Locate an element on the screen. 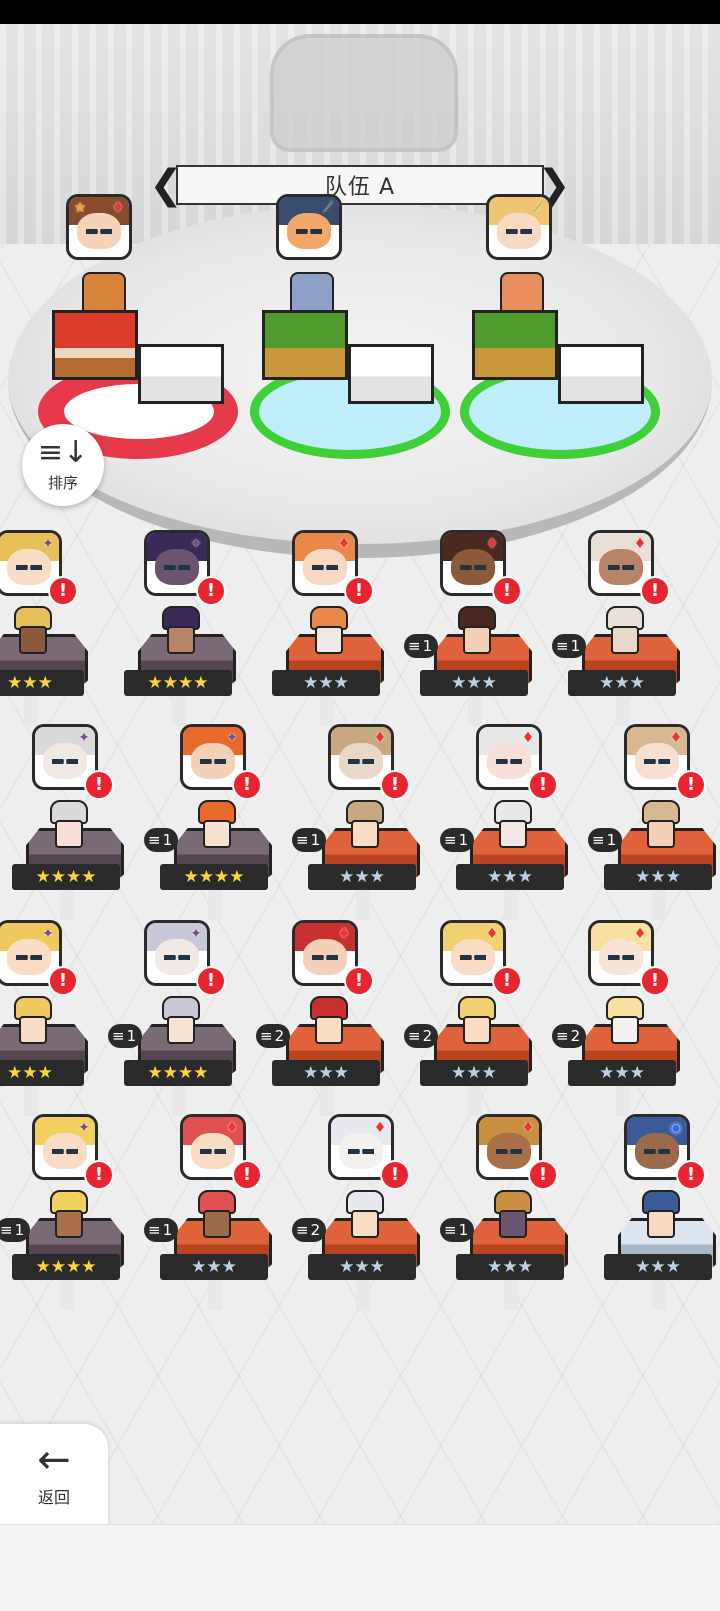 The width and height of the screenshot is (720, 1611). hero-block is located at coordinates (515, 345).